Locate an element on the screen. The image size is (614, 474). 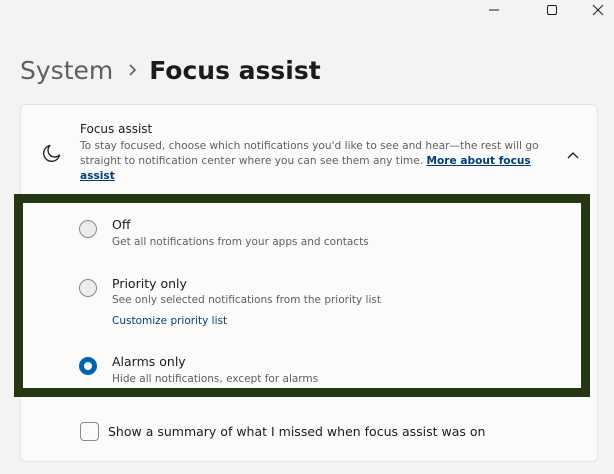
breadcrumb: System Focus assist is located at coordinates (170, 70).